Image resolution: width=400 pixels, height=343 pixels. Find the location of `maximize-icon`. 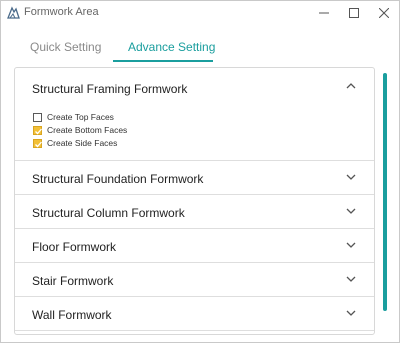

maximize-icon is located at coordinates (354, 13).